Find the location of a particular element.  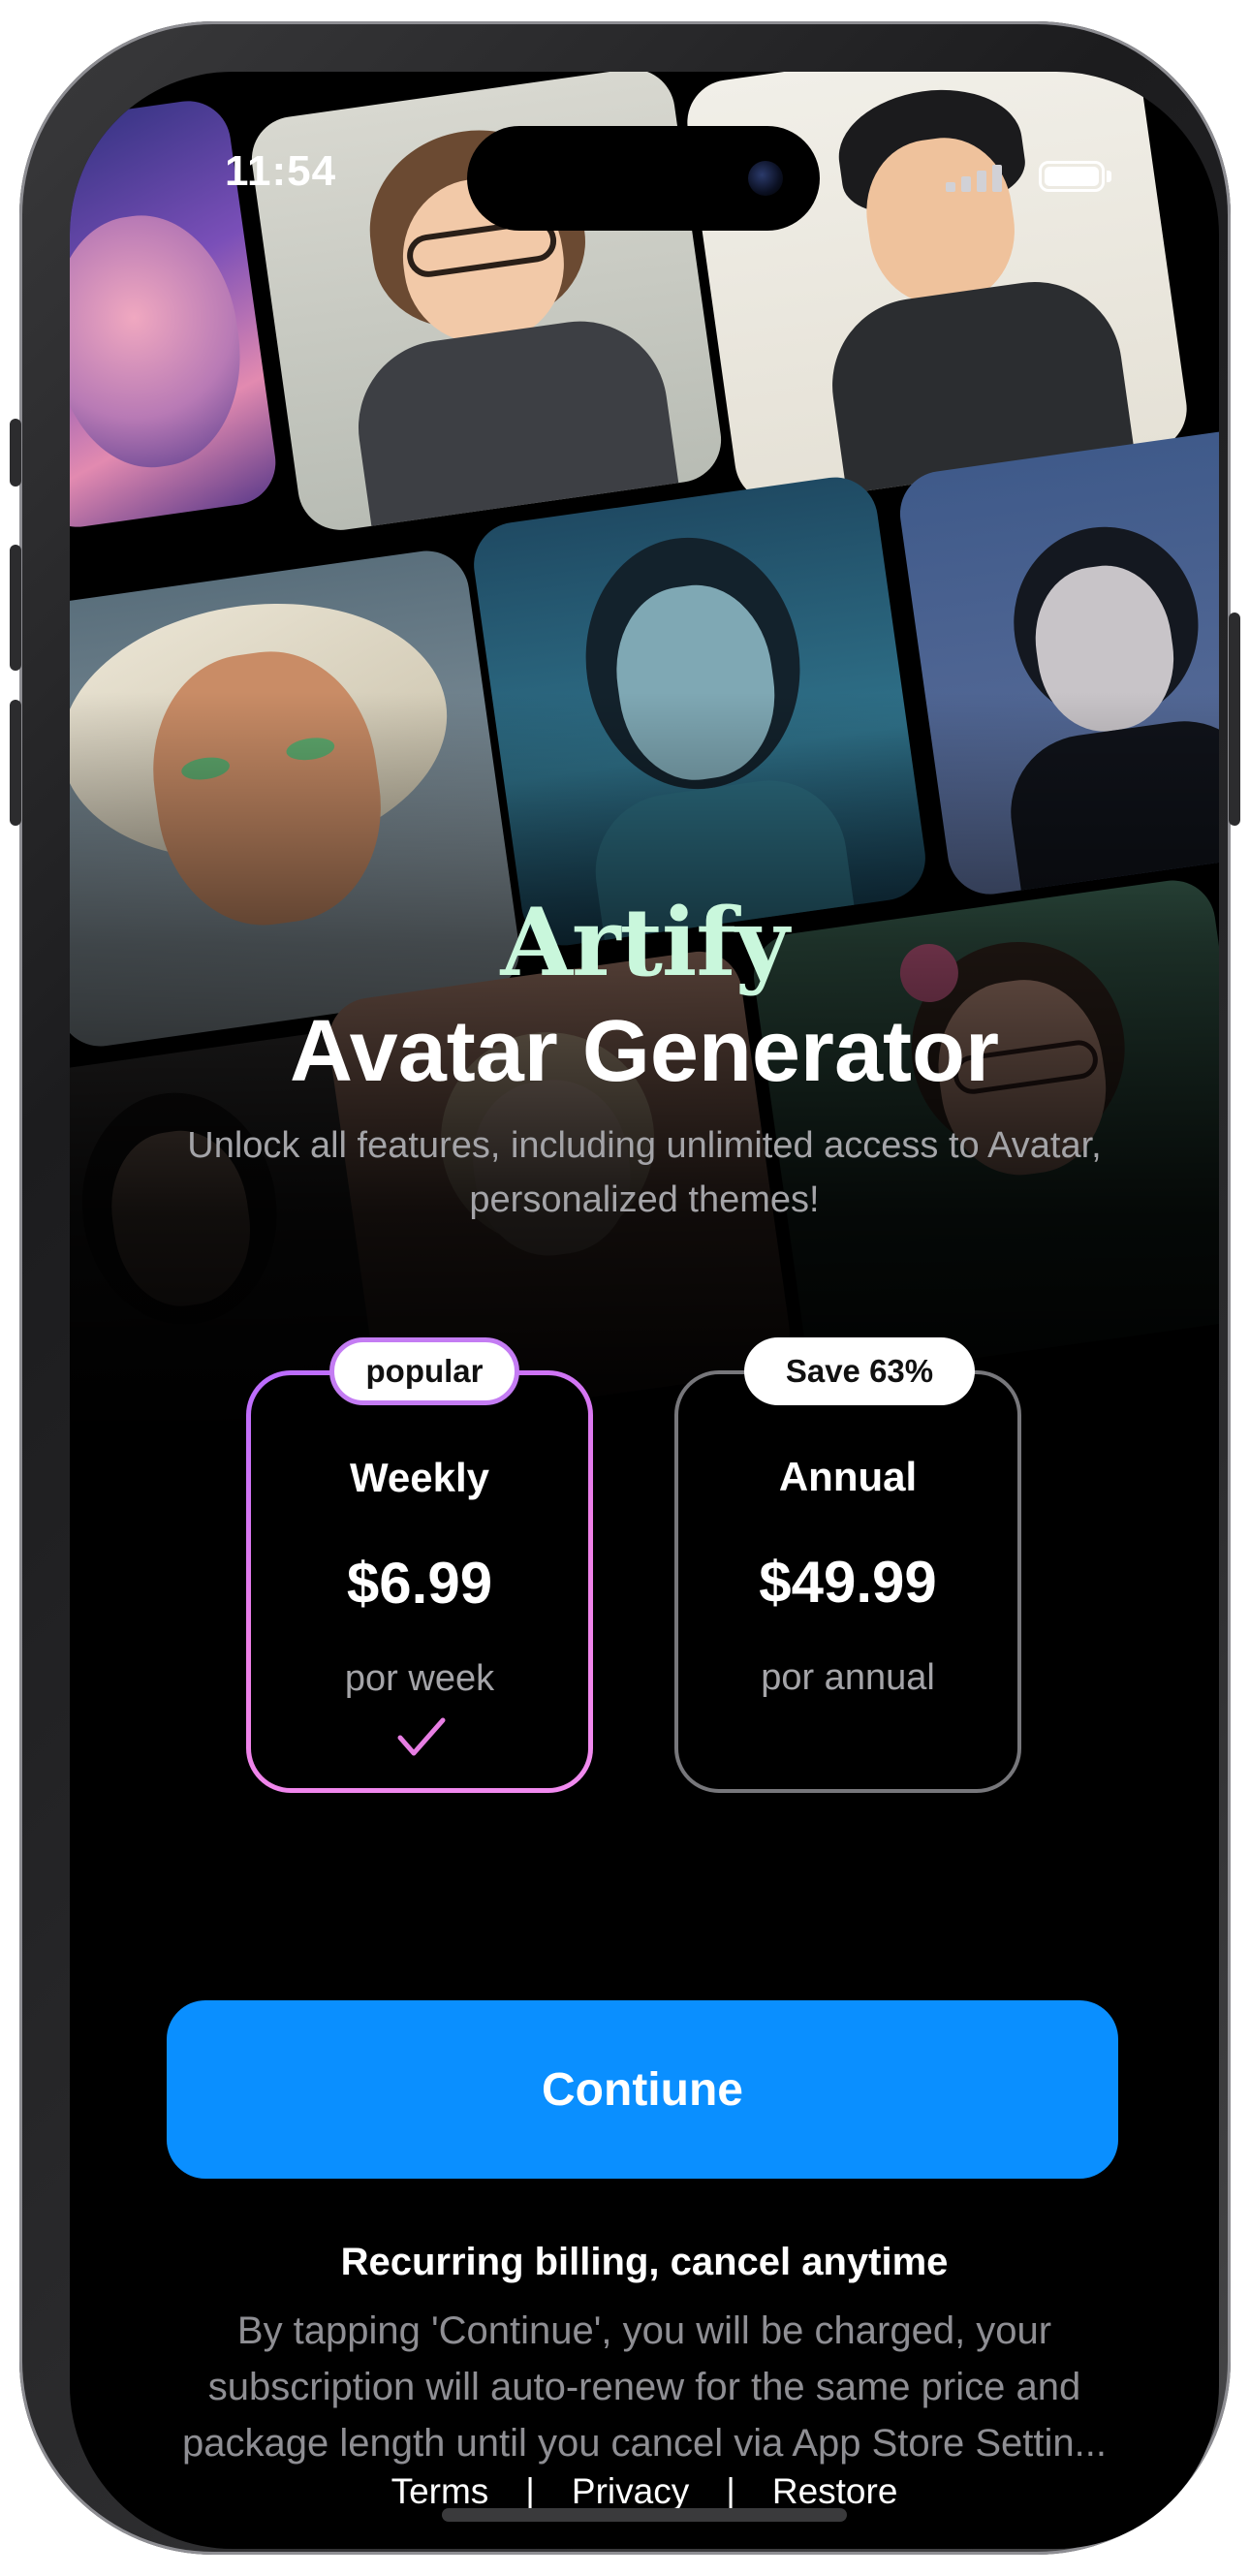

plan-weekly-card: Weekly $6.99 por week is located at coordinates (419, 1581).